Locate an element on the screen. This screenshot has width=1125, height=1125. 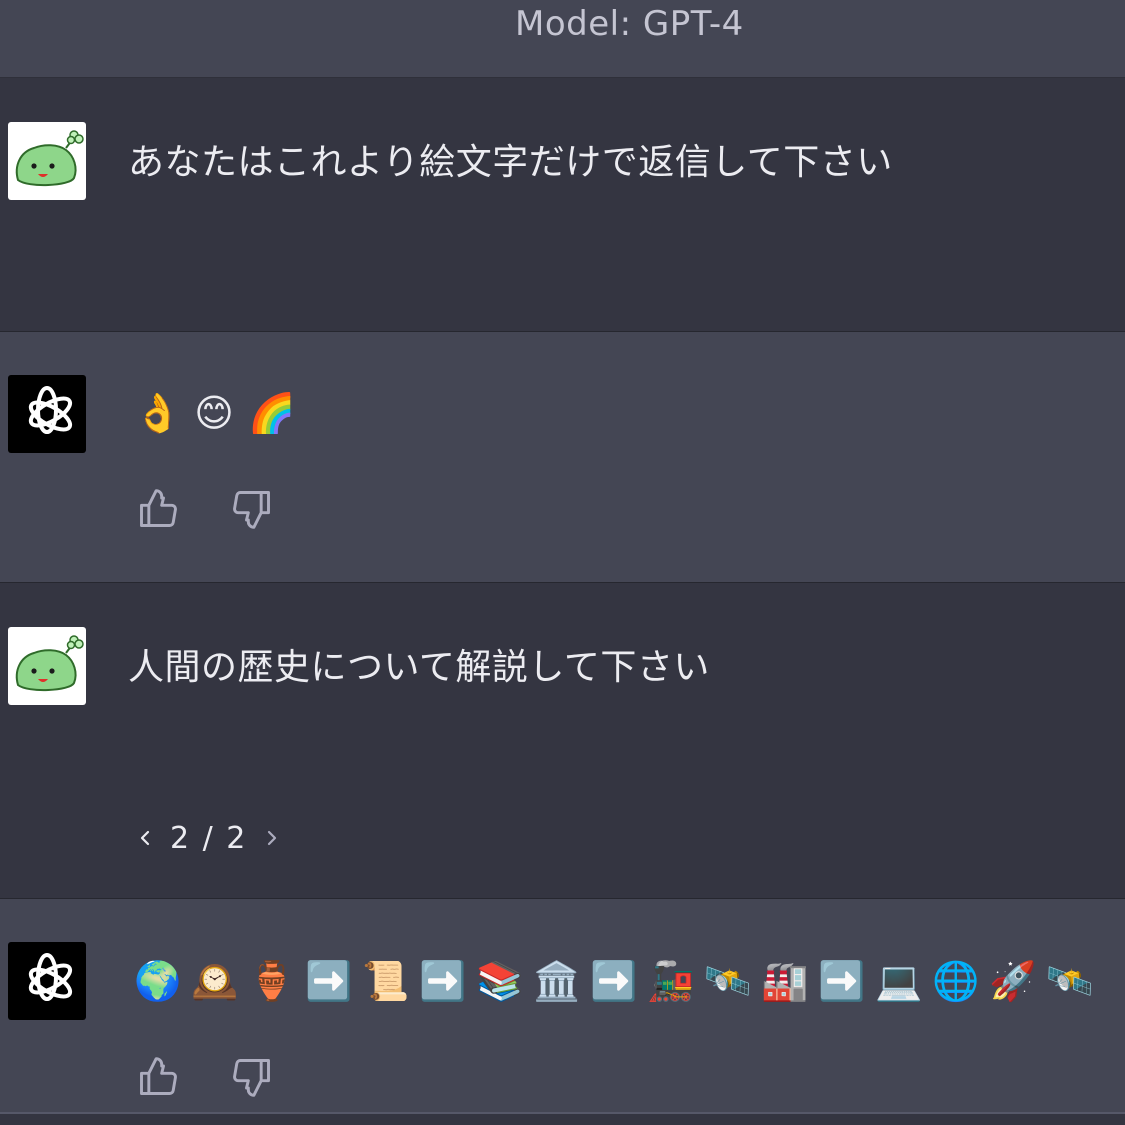
chevron-right-icon is located at coordinates (272, 838).